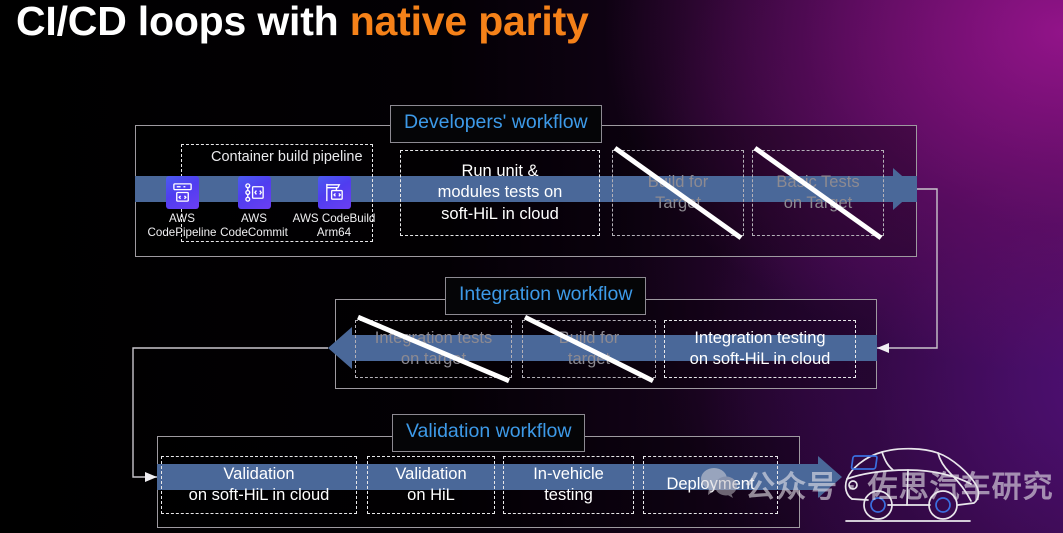  Describe the element at coordinates (568, 495) in the screenshot. I see `step-in-vehicle-line-2: testing` at that location.